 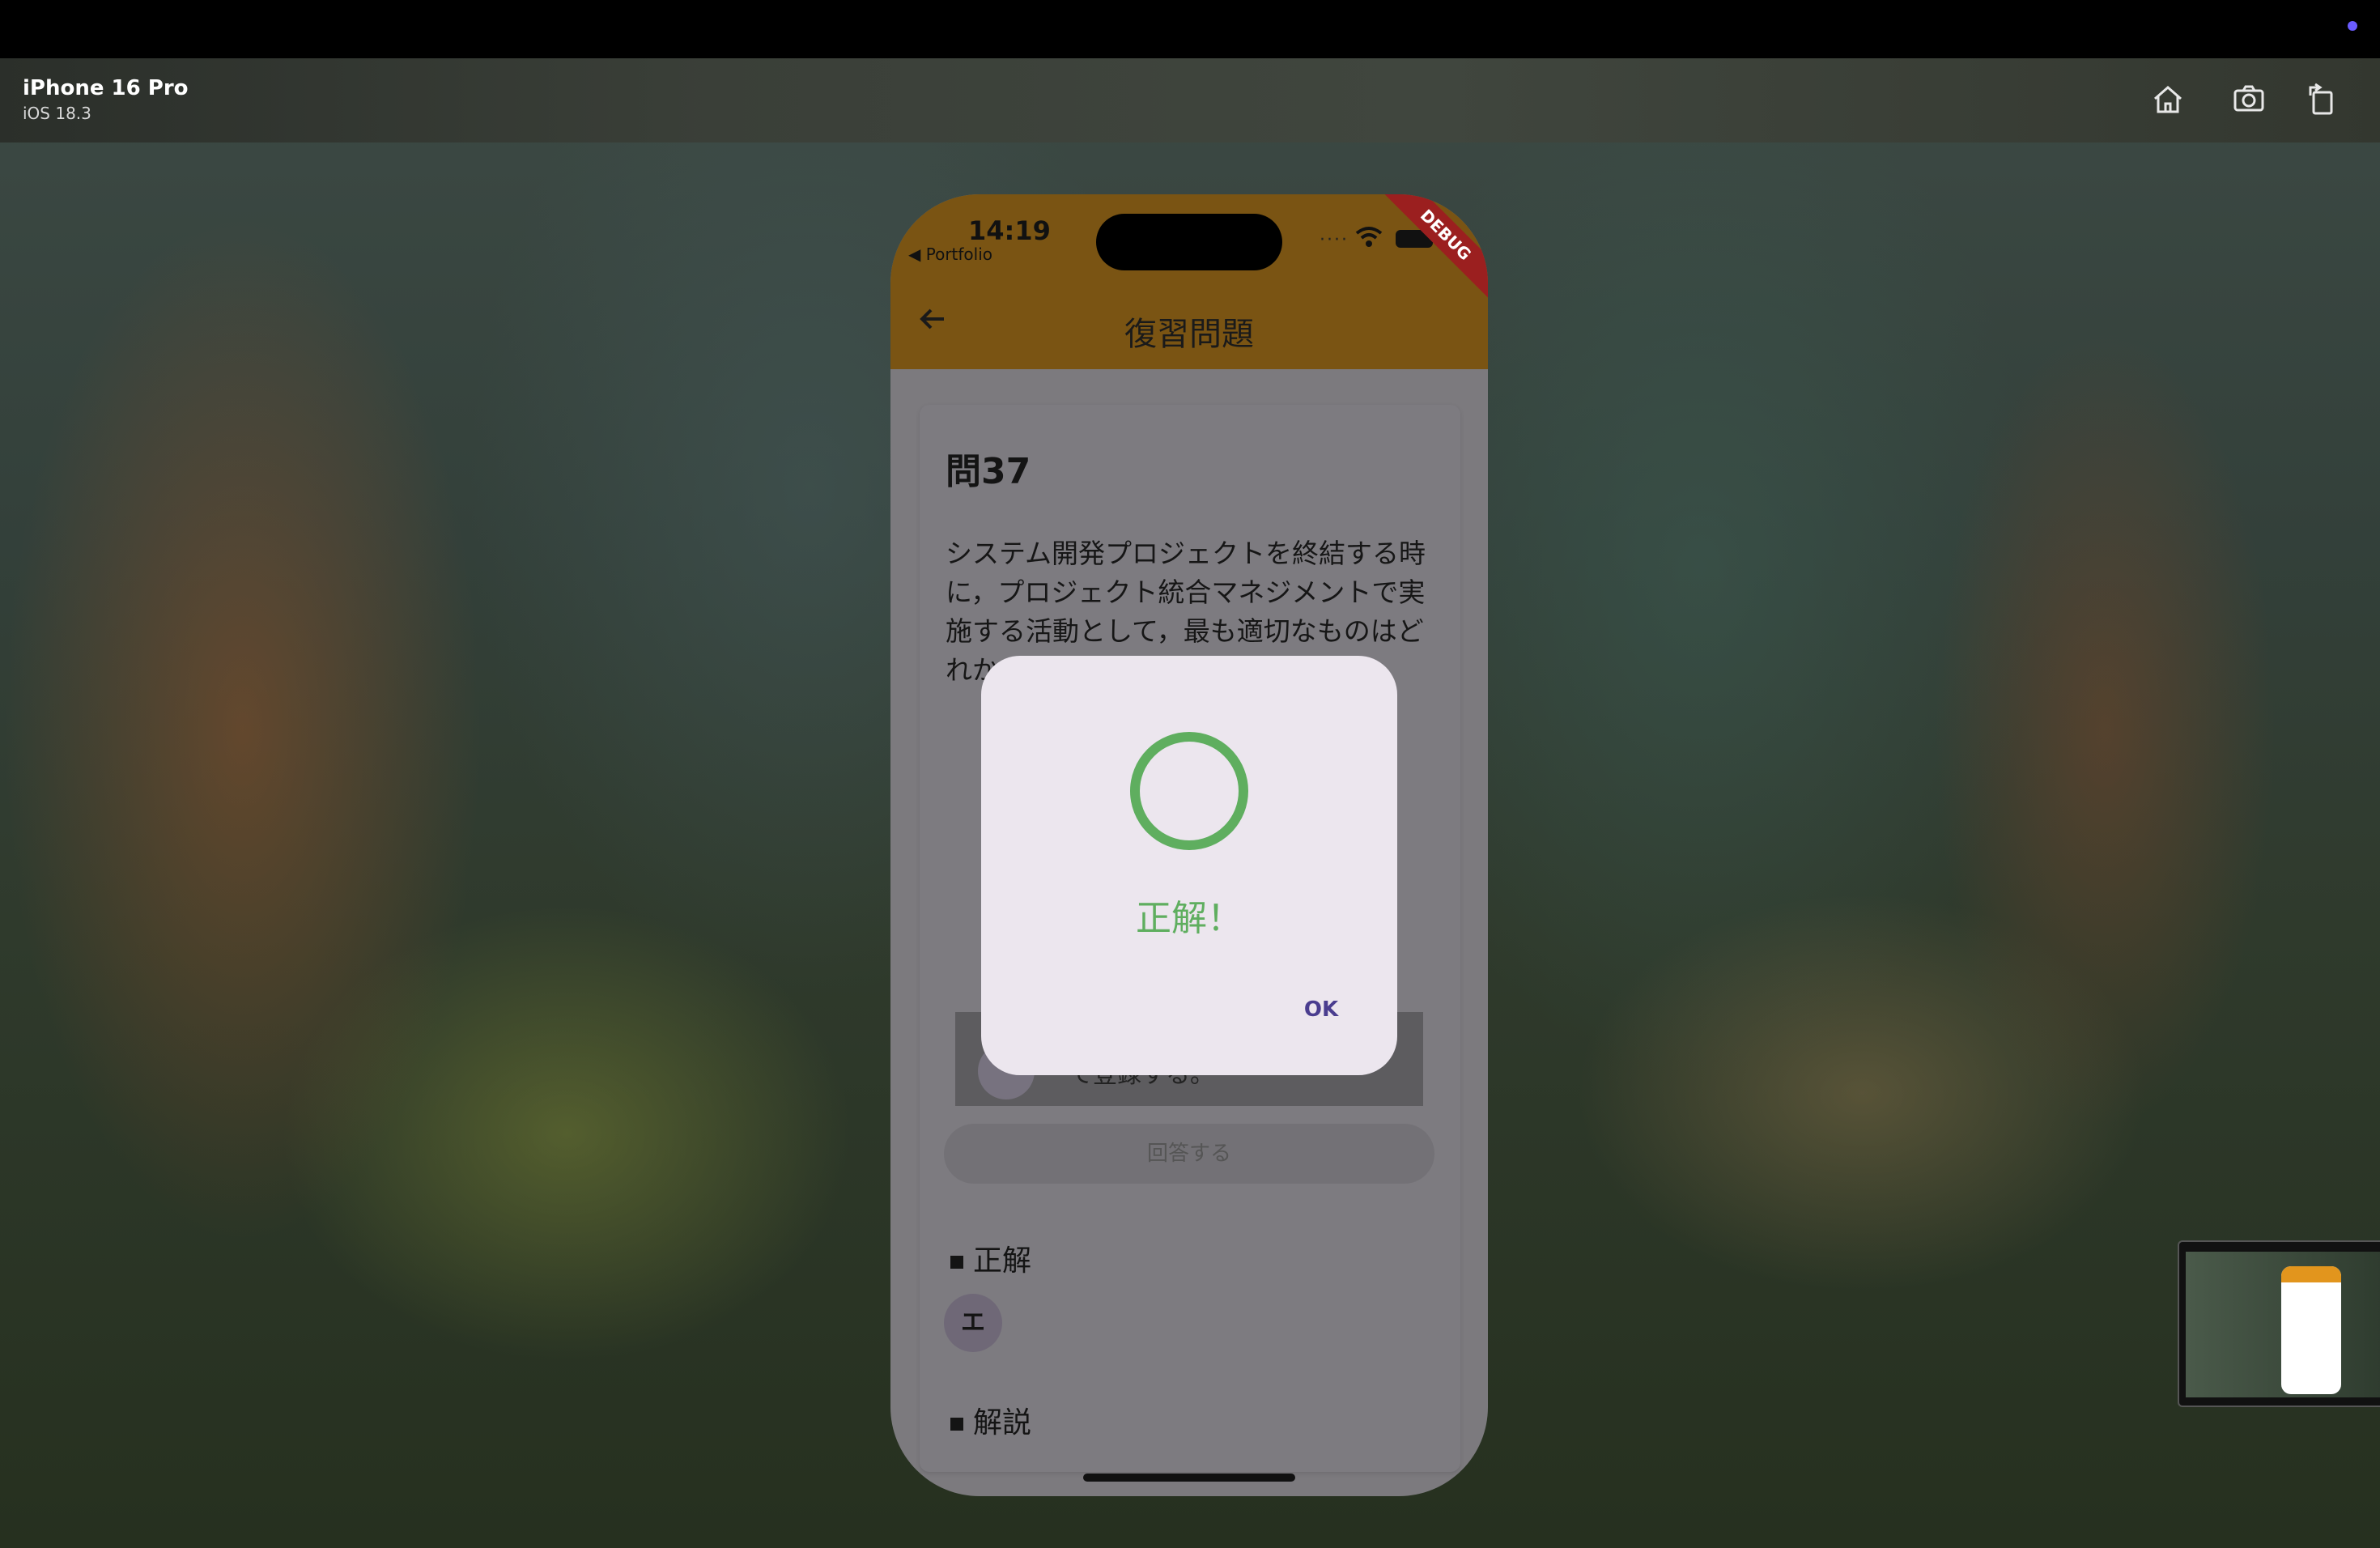 I want to click on question-number: 問37, so click(x=989, y=472).